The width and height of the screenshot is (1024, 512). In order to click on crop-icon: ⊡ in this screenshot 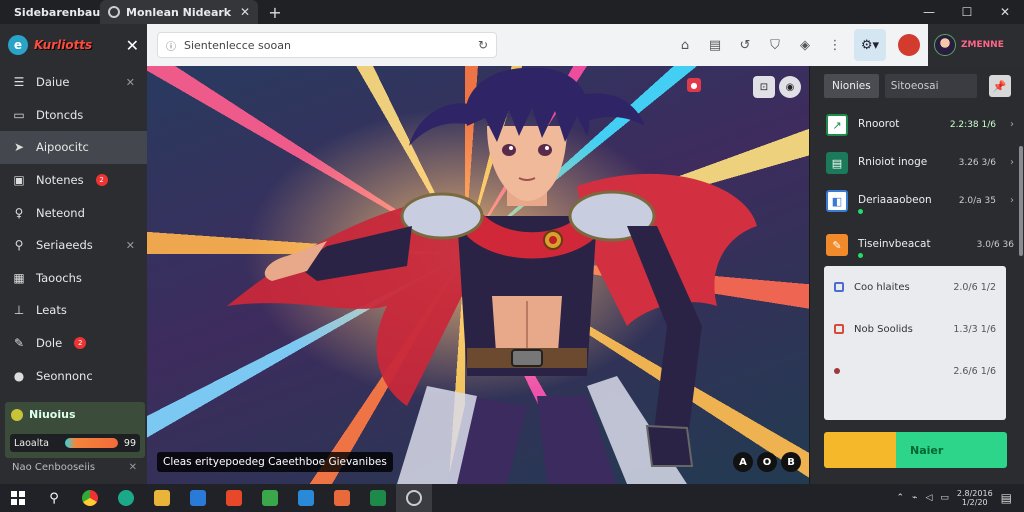, I will do `click(764, 87)`.